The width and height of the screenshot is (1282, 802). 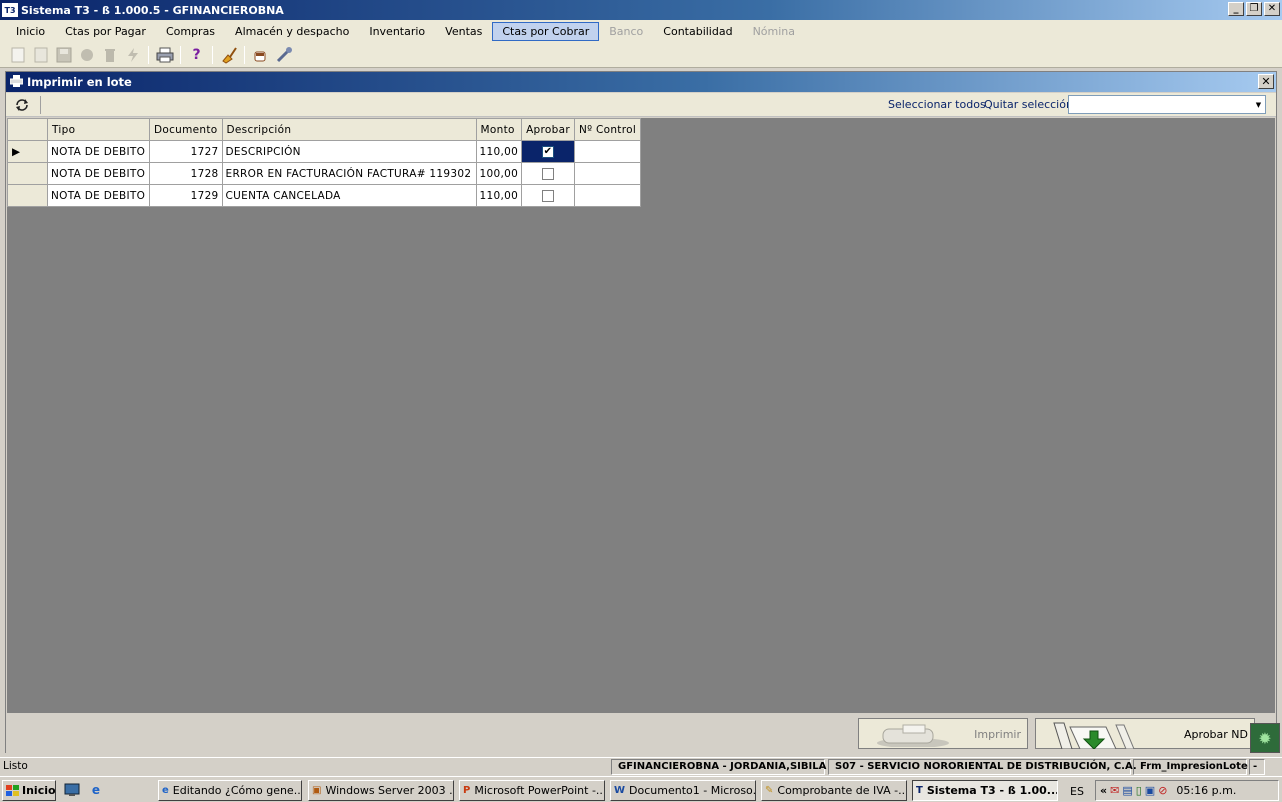 I want to click on column-header-monto: Monto, so click(x=499, y=129).